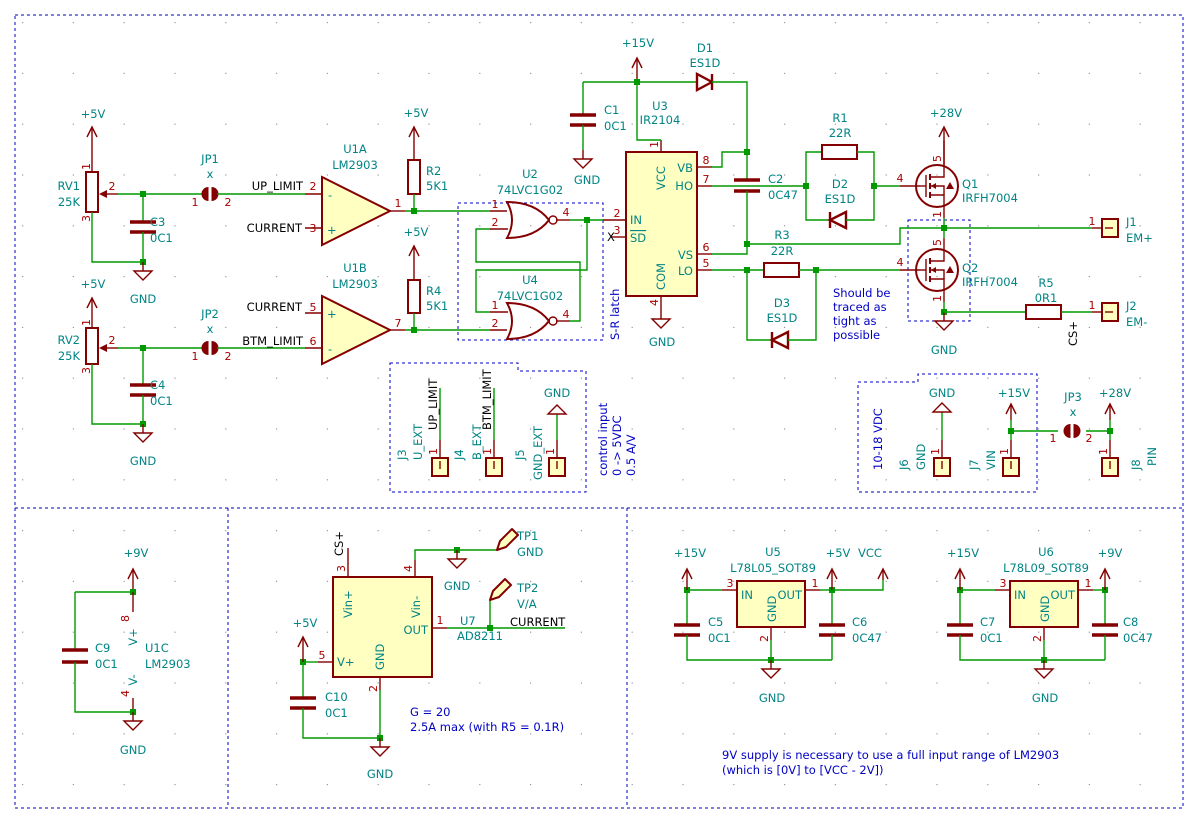 This screenshot has width=1198, height=824. I want to click on r3-resistor, so click(781, 270).